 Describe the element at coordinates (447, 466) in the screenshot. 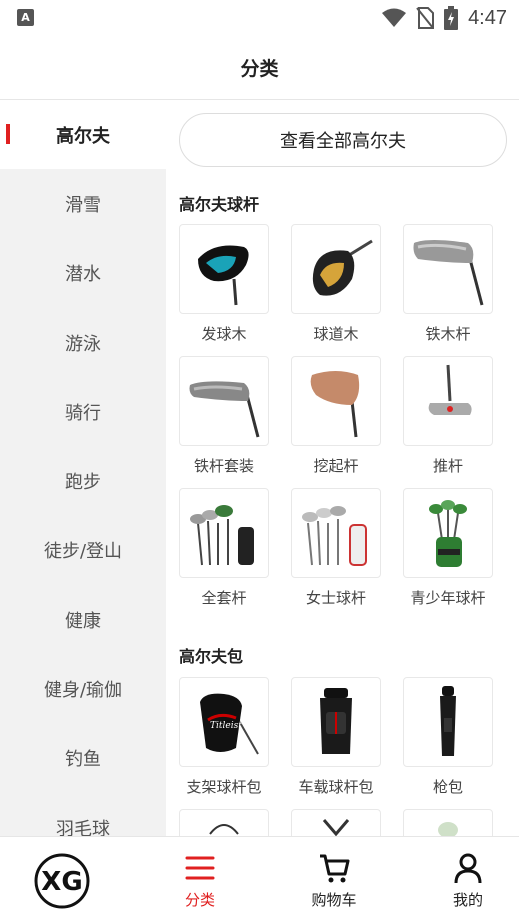

I see `item-label: 推杆` at that location.